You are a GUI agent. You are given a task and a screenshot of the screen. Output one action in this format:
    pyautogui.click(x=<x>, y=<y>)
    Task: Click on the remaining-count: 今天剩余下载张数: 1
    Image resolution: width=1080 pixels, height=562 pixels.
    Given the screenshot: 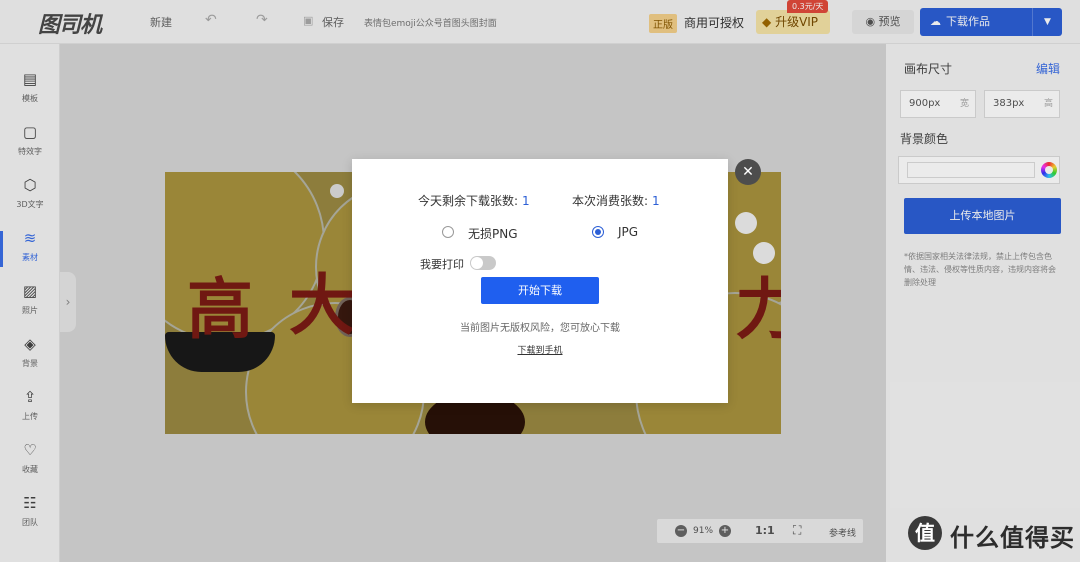 What is the action you would take?
    pyautogui.click(x=474, y=200)
    